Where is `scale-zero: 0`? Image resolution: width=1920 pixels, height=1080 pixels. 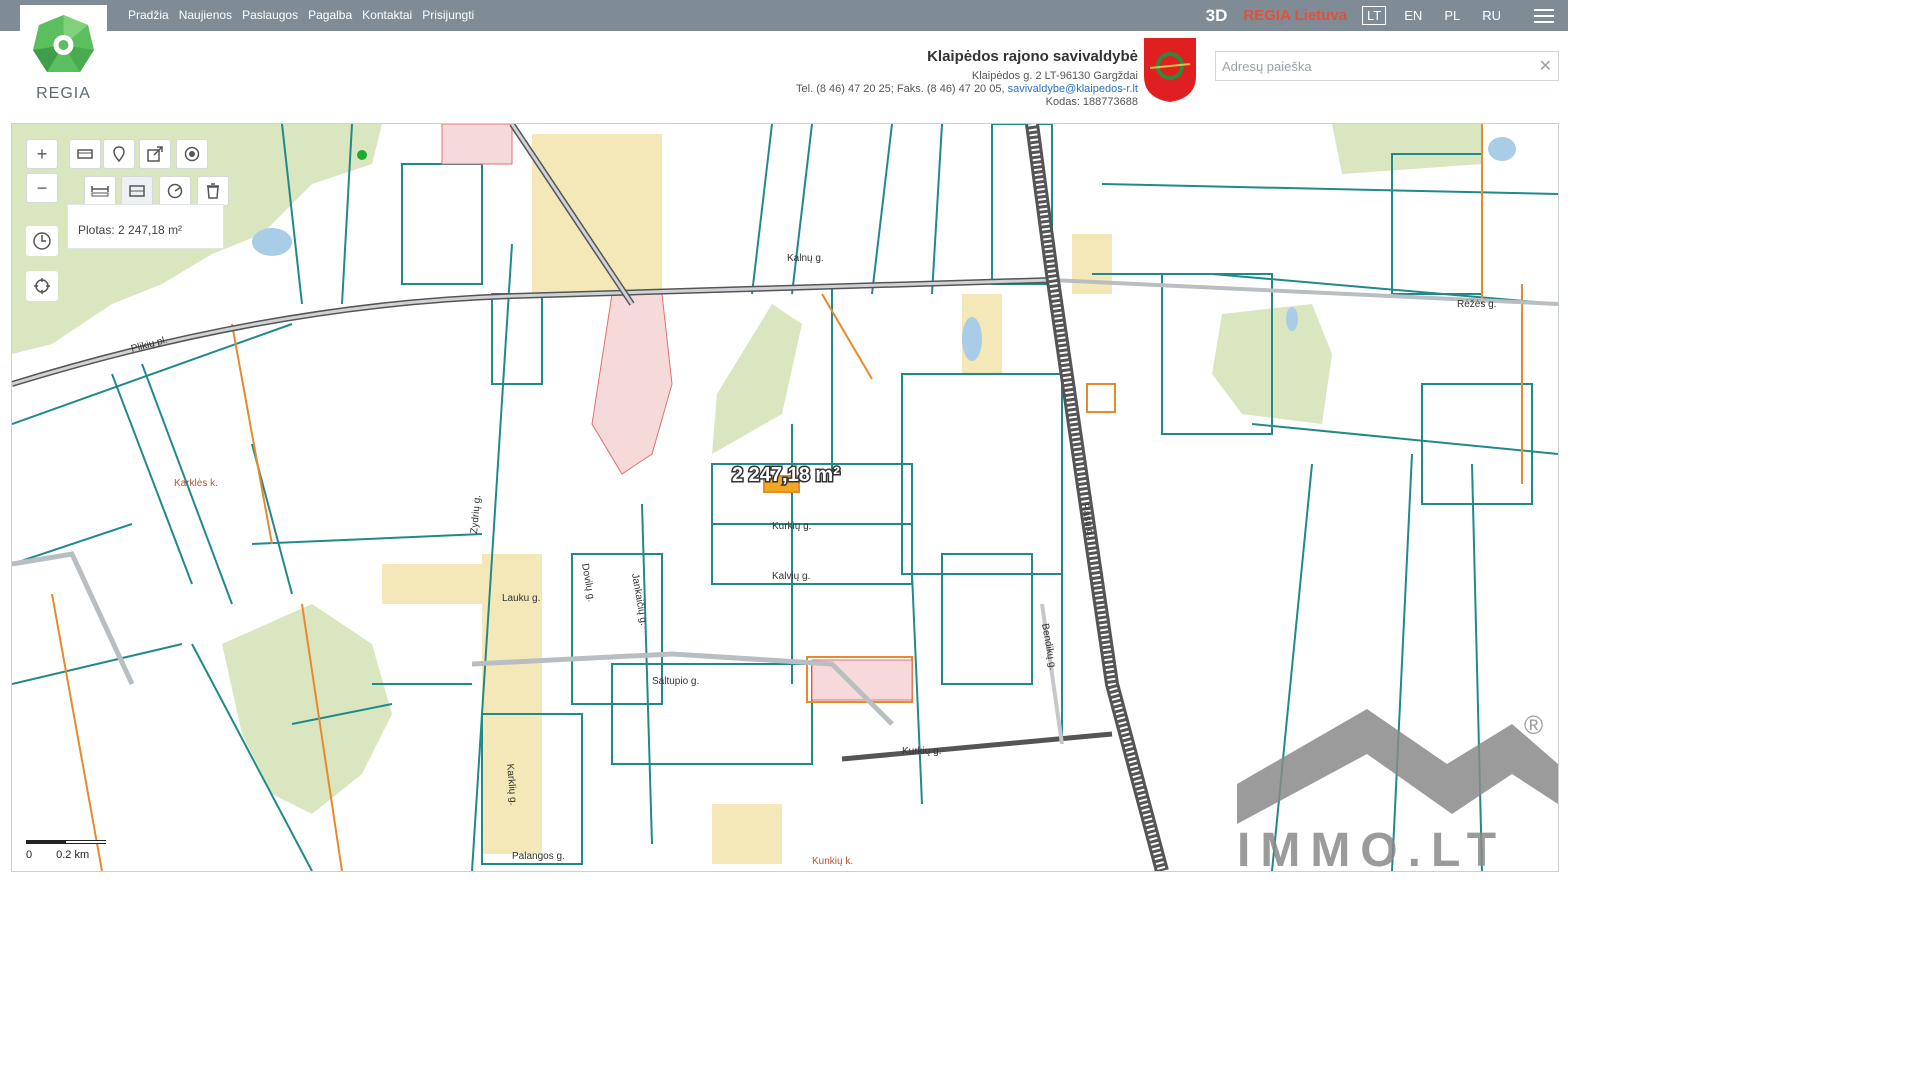
scale-zero: 0 is located at coordinates (29, 855).